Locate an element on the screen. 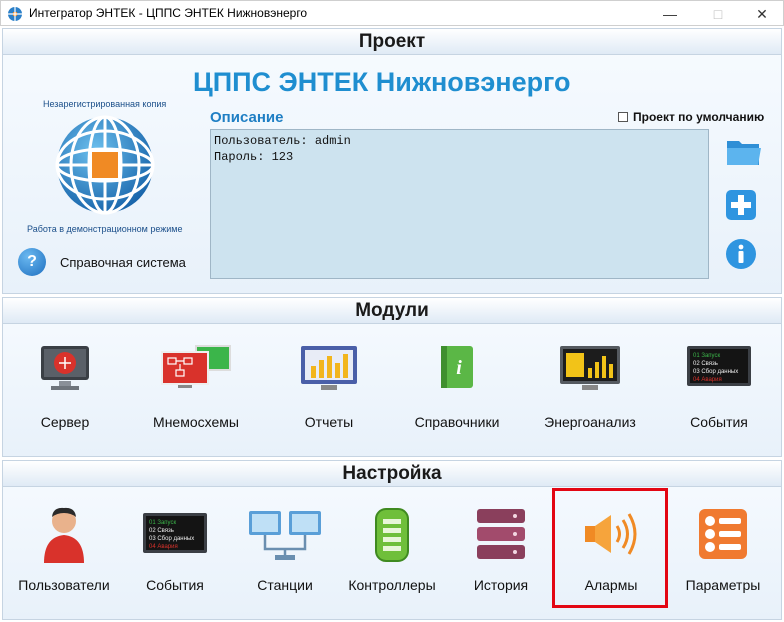  setting-stations: Станции is located at coordinates (285, 551).